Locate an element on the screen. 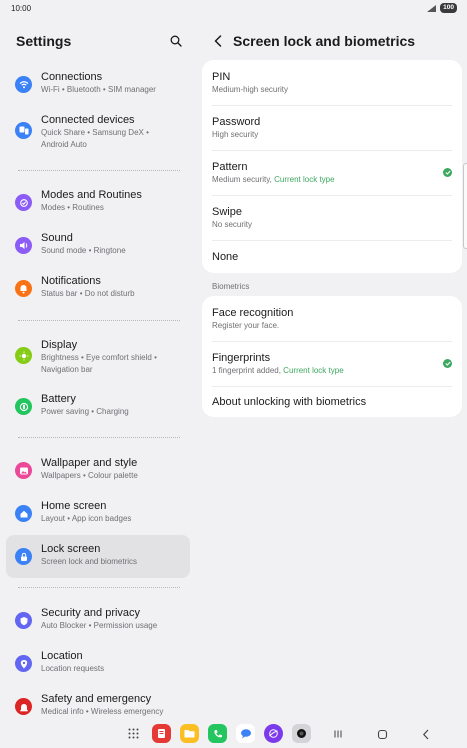  about-biometrics-link: About unlocking with biometrics is located at coordinates (332, 401).